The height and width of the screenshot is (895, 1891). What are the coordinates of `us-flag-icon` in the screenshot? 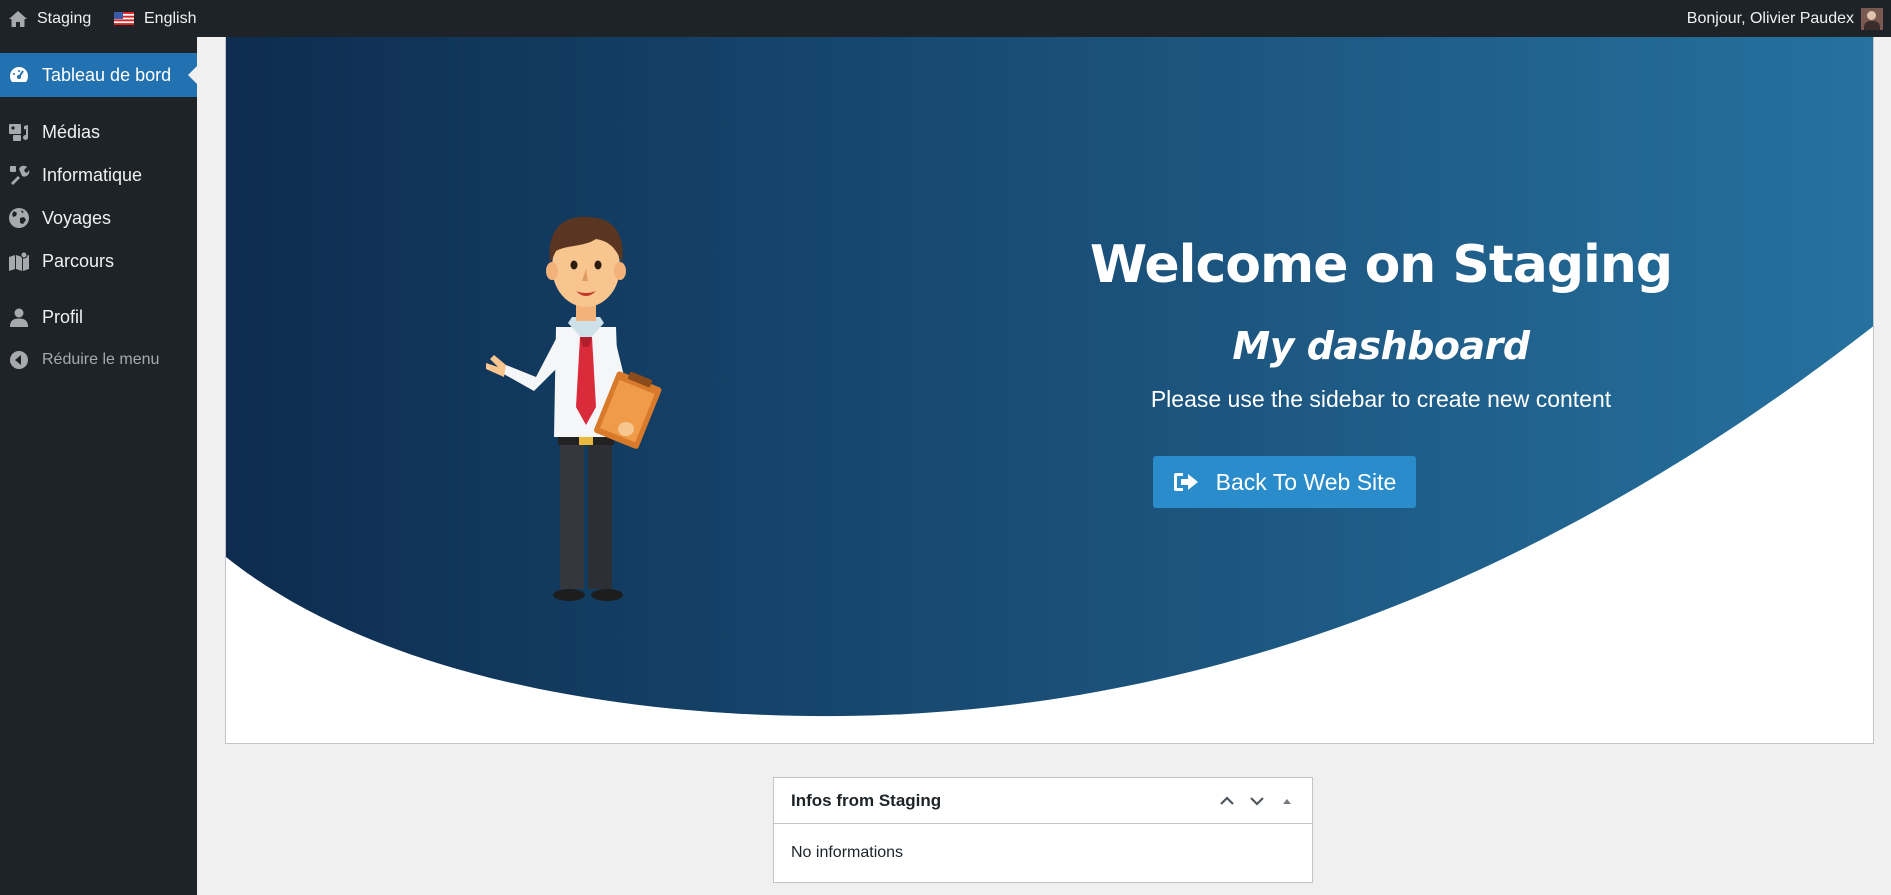 It's located at (124, 18).